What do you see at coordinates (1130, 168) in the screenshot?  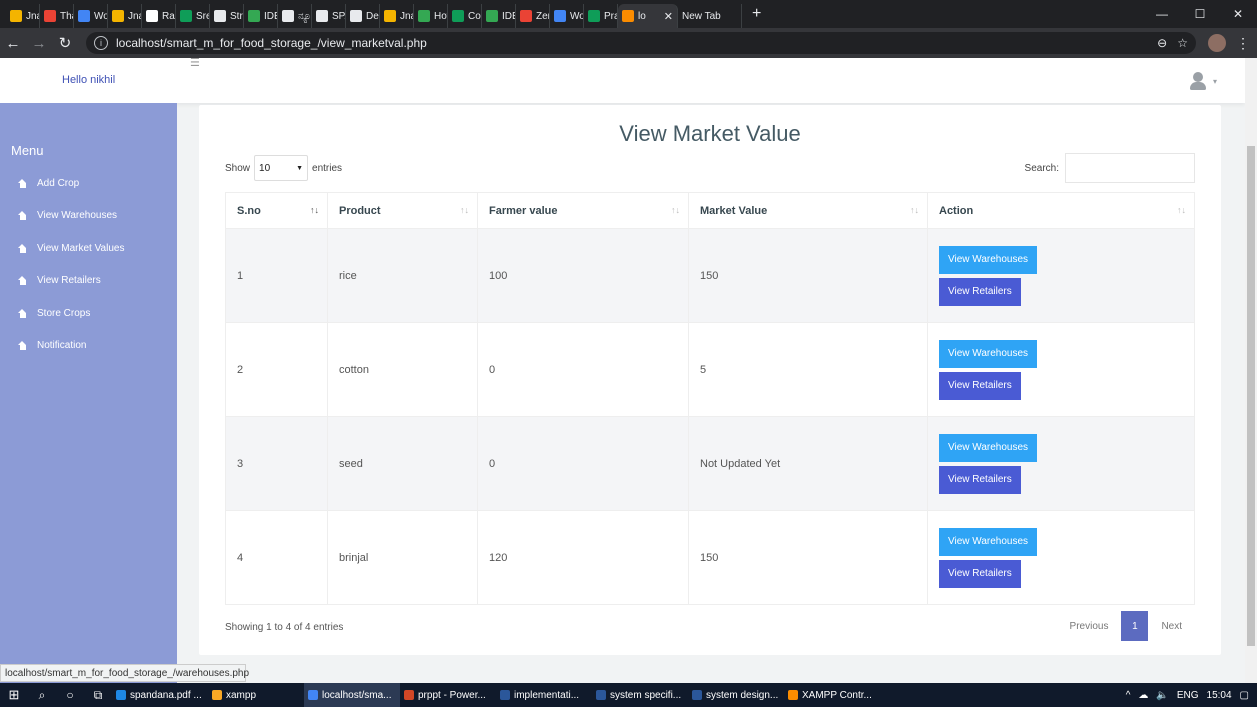 I see `search-input` at bounding box center [1130, 168].